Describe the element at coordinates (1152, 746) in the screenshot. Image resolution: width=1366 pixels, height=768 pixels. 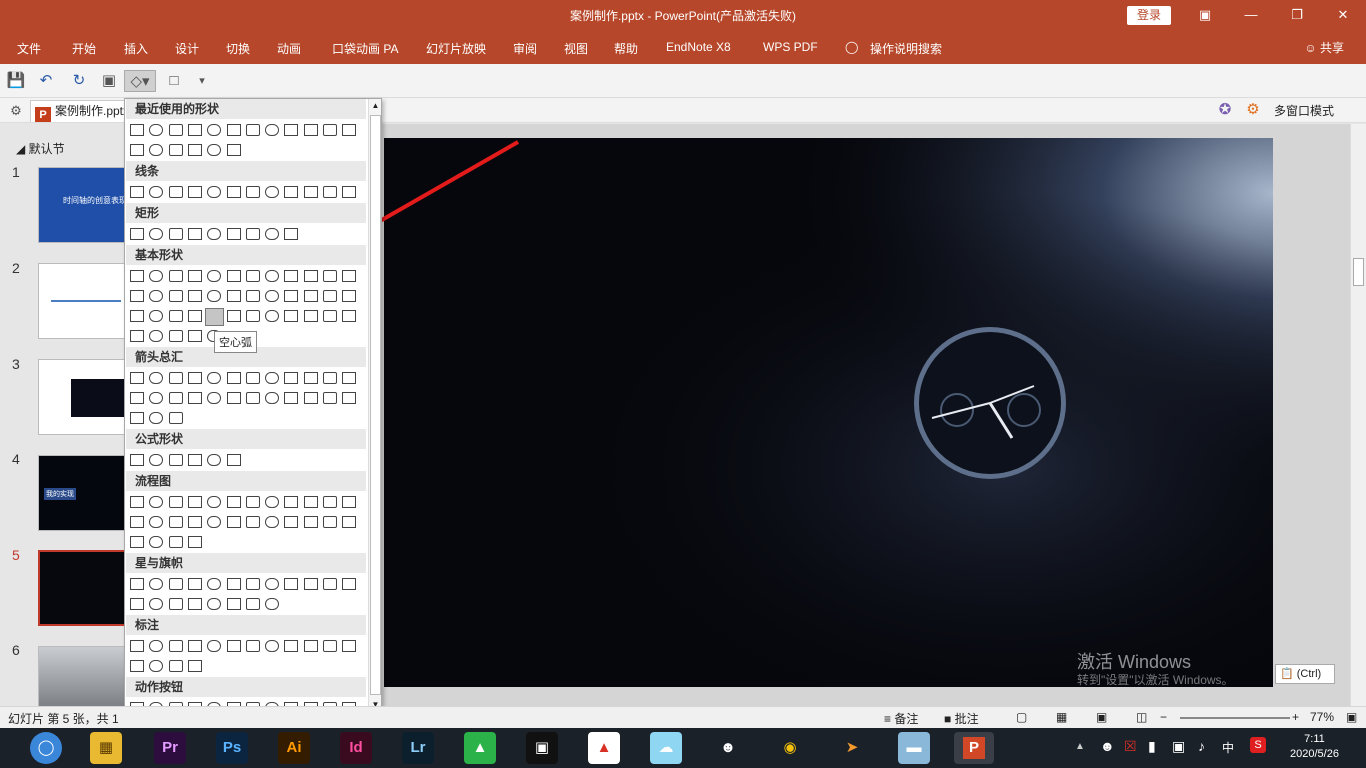
I see `tray-battery-icon: ▮` at that location.